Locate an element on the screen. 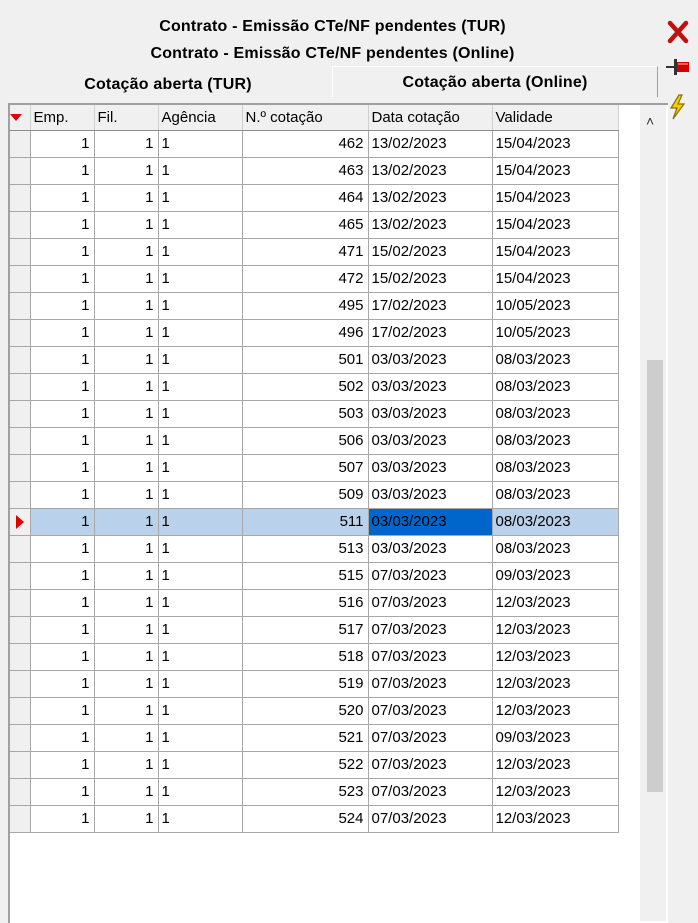  table-row: 1 1 1 463 13/02/2023 15/04/2023 is located at coordinates (314, 171).